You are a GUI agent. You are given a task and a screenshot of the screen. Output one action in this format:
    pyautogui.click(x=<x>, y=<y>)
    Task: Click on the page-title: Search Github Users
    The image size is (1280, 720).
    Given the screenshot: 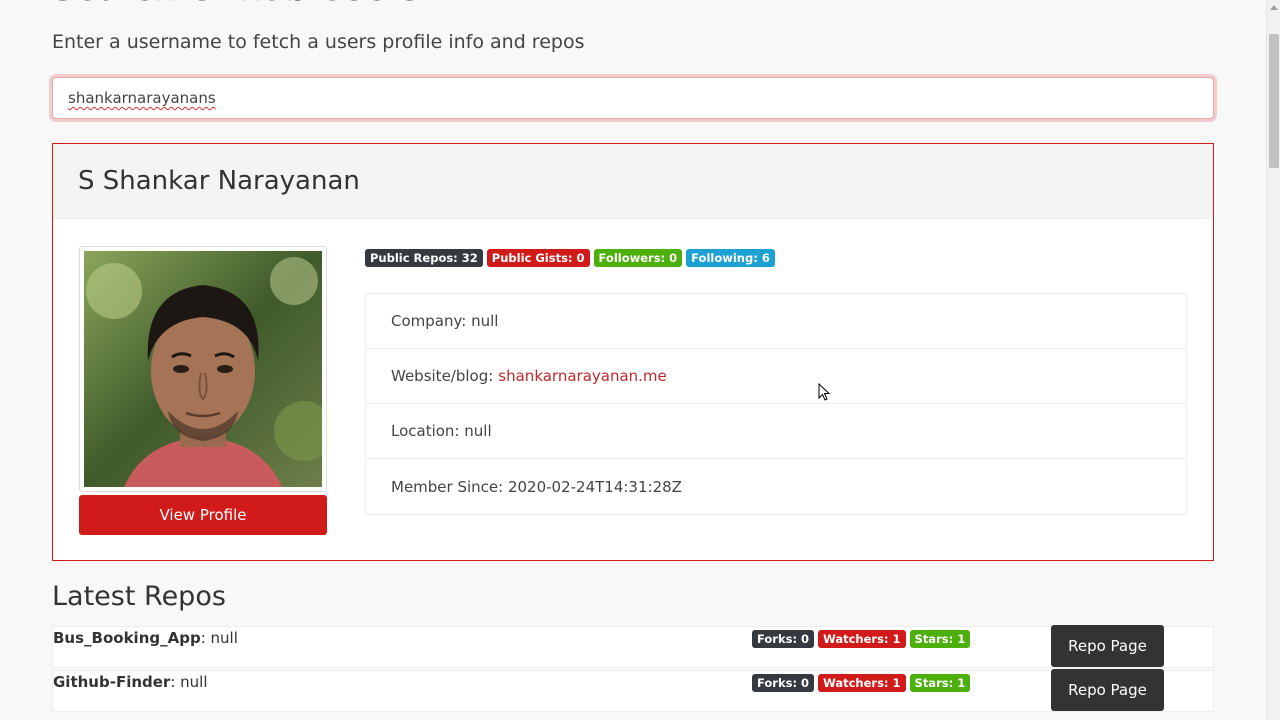 What is the action you would take?
    pyautogui.click(x=236, y=4)
    